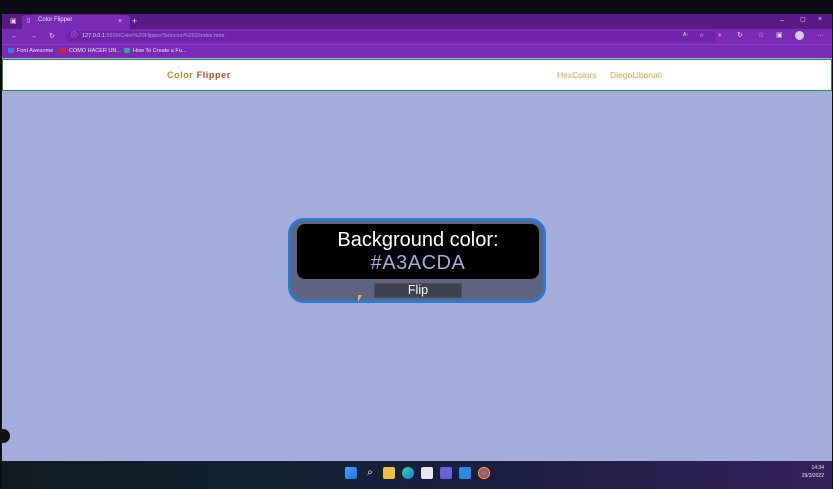  What do you see at coordinates (799, 35) in the screenshot?
I see `profile-avatar` at bounding box center [799, 35].